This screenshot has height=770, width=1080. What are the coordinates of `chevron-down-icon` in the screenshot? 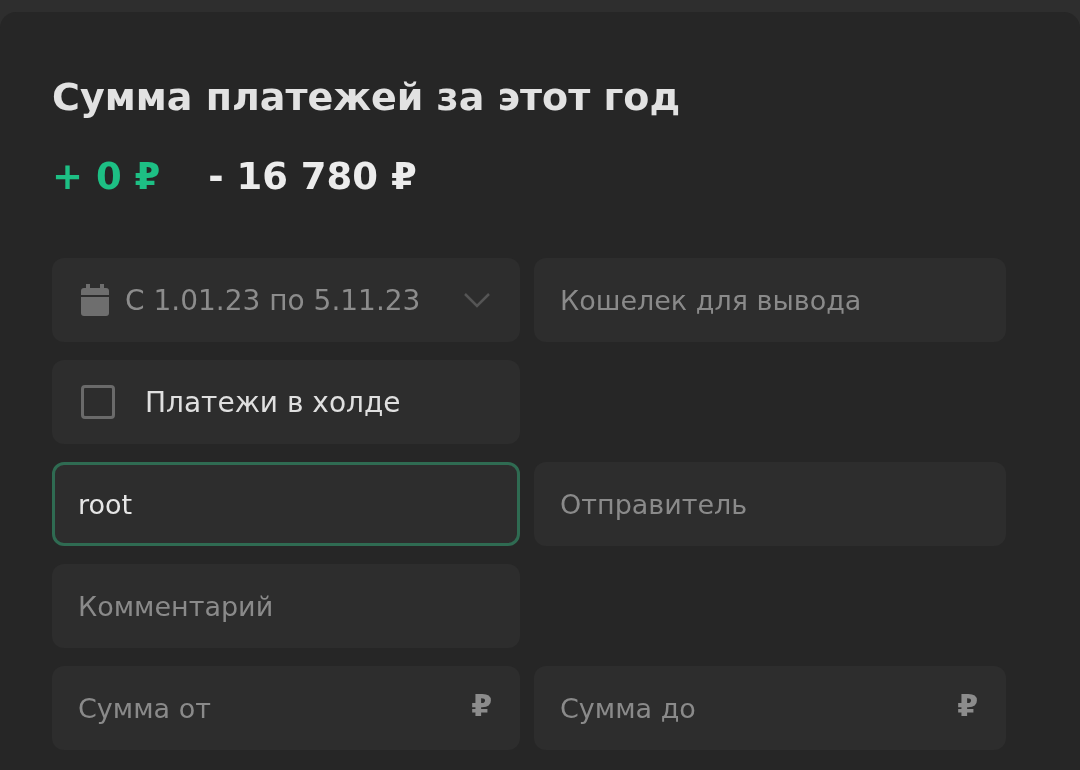 It's located at (477, 300).